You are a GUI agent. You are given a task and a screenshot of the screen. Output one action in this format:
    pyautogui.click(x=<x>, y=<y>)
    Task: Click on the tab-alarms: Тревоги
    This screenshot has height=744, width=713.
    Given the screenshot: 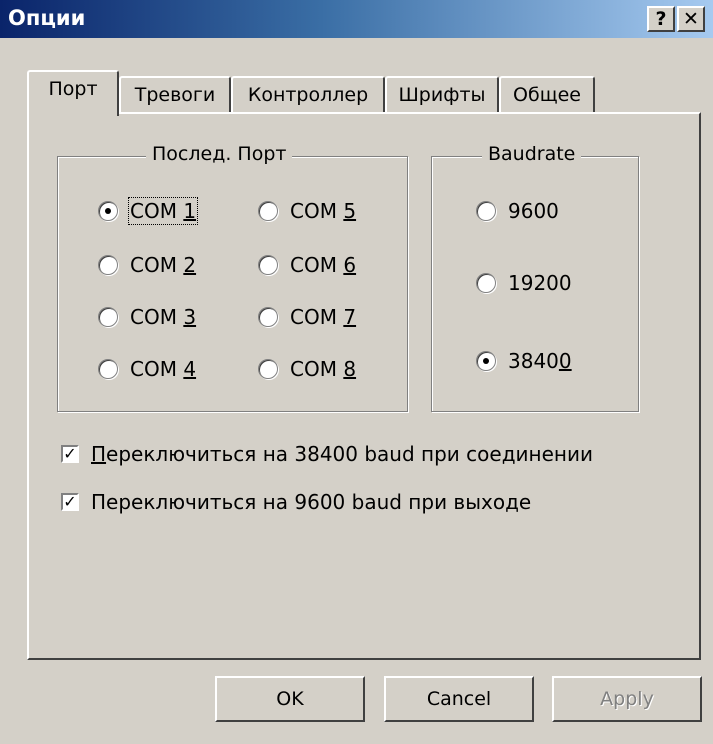 What is the action you would take?
    pyautogui.click(x=175, y=95)
    